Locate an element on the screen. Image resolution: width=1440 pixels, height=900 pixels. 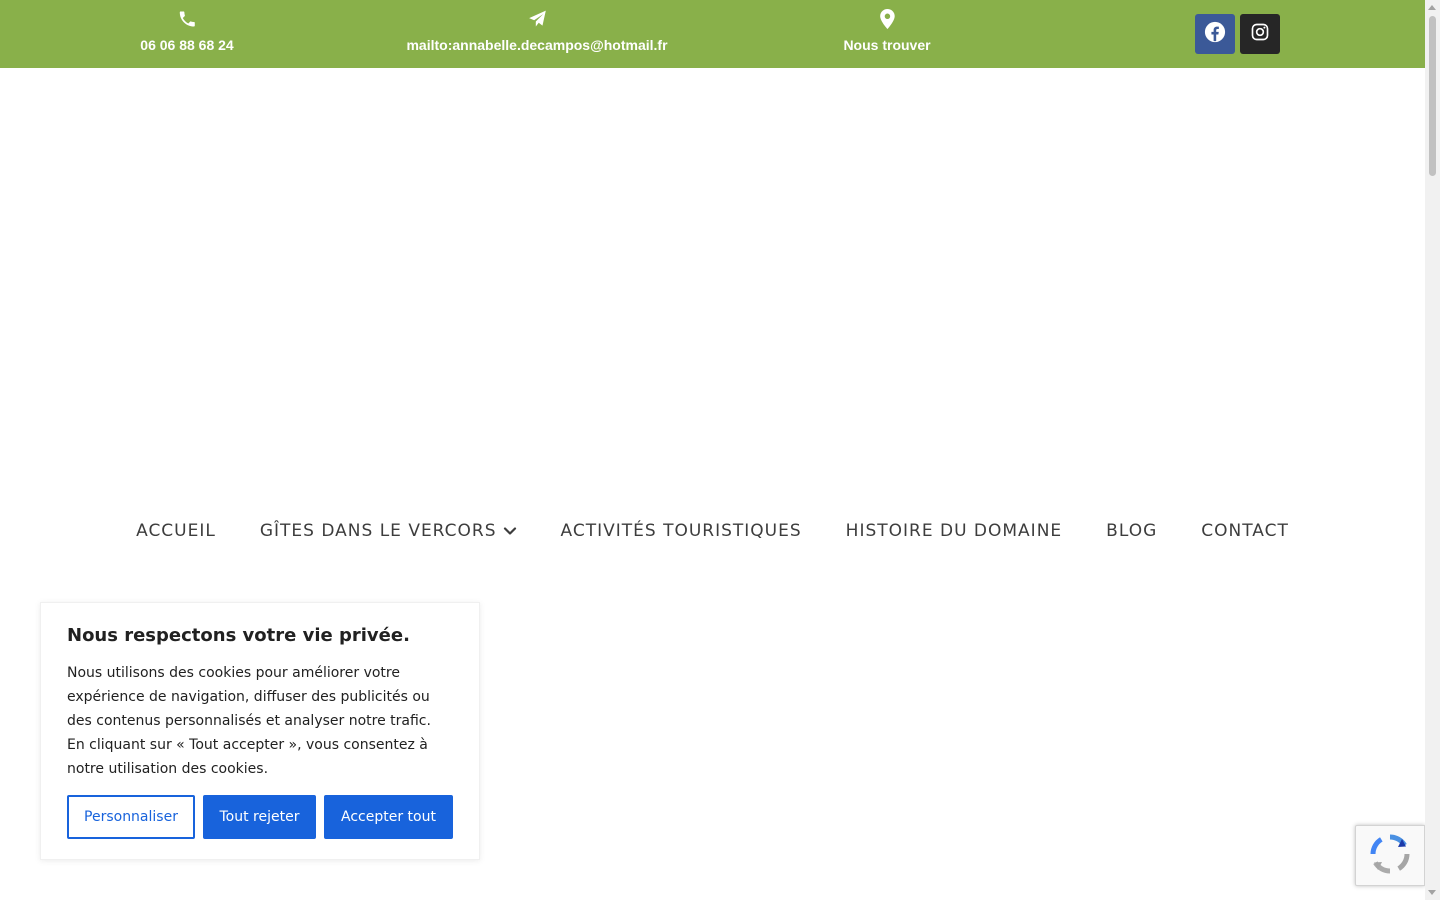
nav-item-label: CONTACT is located at coordinates (1245, 531).